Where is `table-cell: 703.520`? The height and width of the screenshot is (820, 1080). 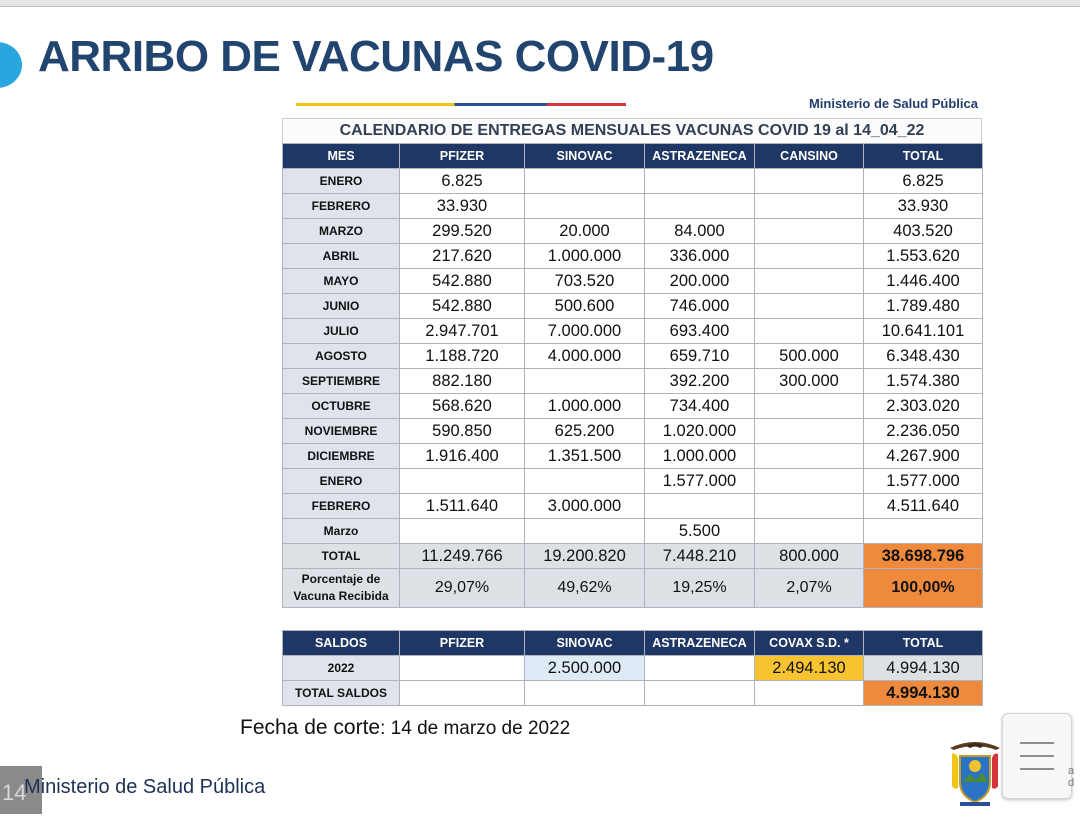 table-cell: 703.520 is located at coordinates (584, 281).